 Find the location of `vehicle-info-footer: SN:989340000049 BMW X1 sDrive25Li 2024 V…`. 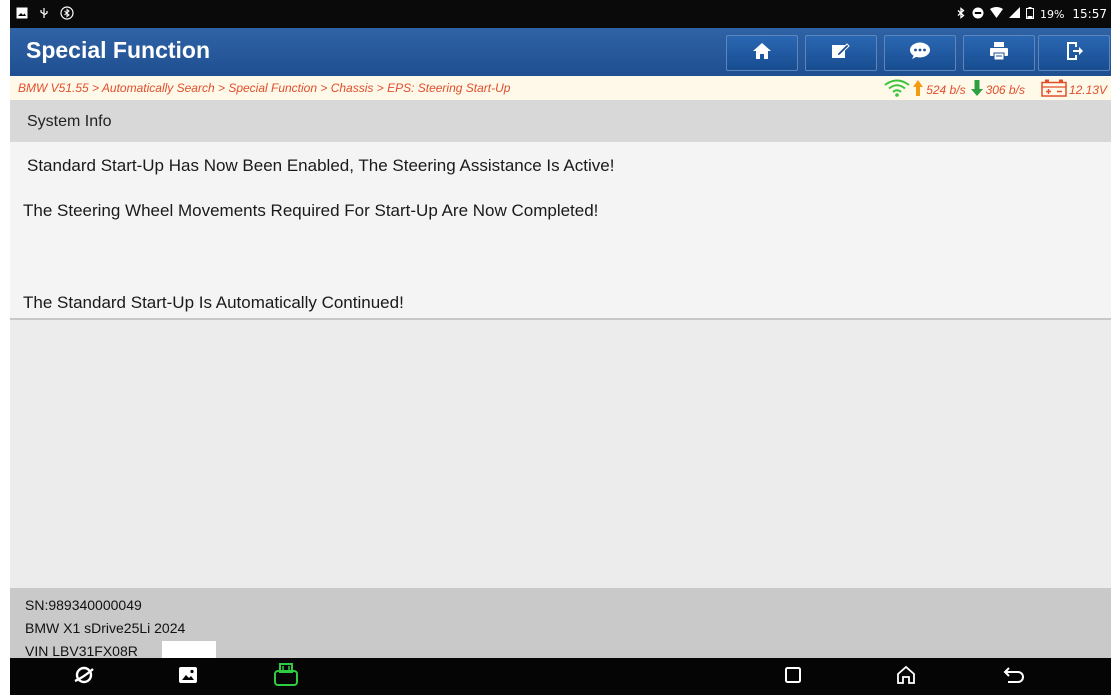

vehicle-info-footer: SN:989340000049 BMW X1 sDrive25Li 2024 V… is located at coordinates (560, 623).